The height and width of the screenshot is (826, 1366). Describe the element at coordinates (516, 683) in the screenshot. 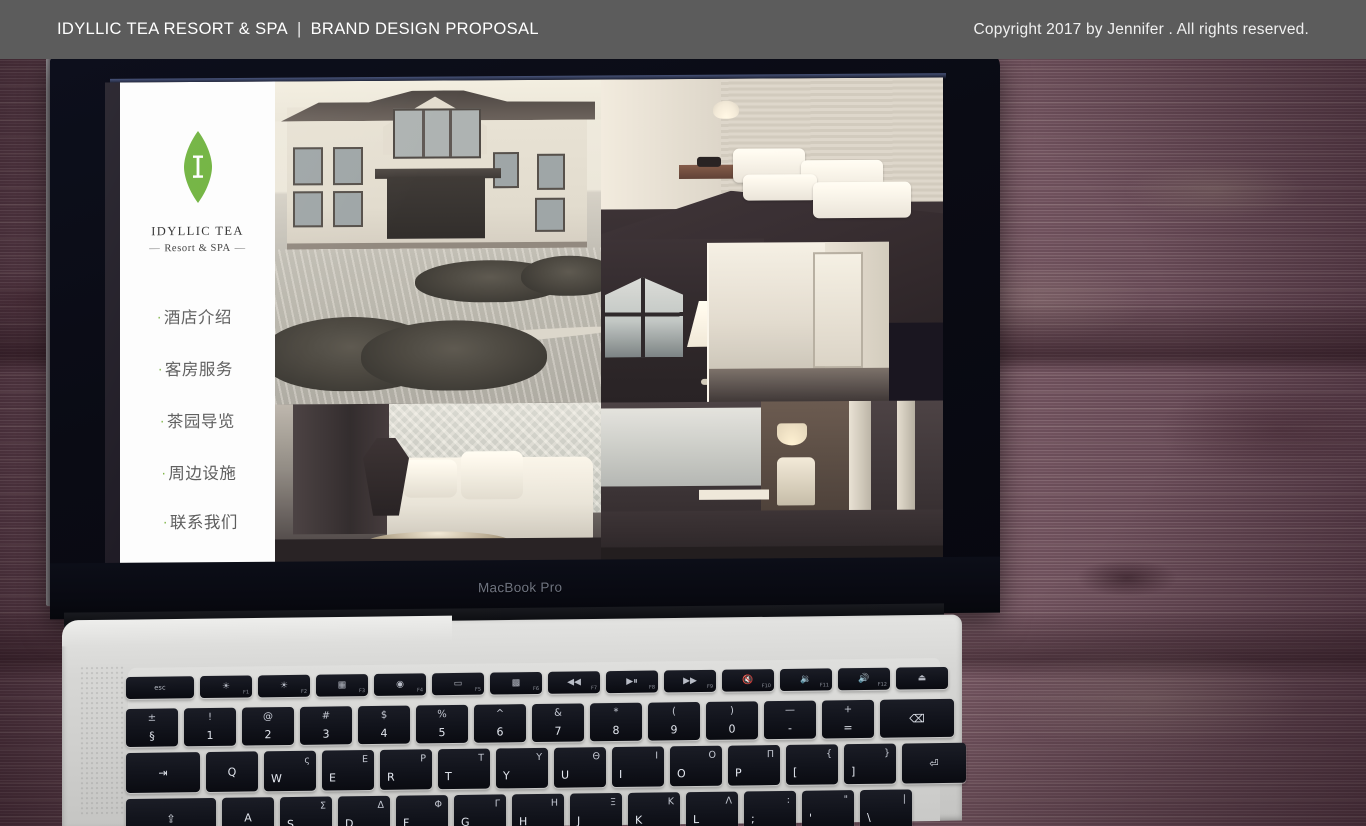

I see `key-f6: ▩ F6` at that location.